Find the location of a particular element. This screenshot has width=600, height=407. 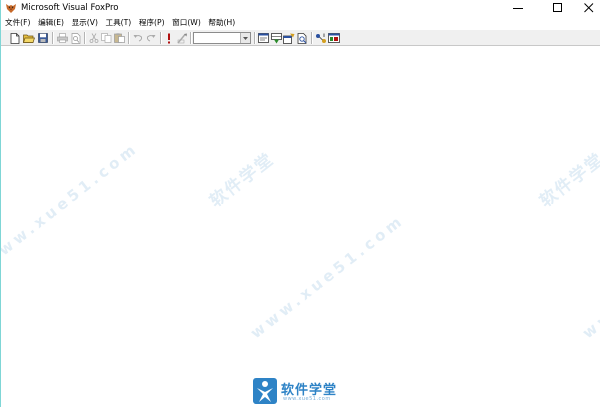

modify-form-button is located at coordinates (182, 38).